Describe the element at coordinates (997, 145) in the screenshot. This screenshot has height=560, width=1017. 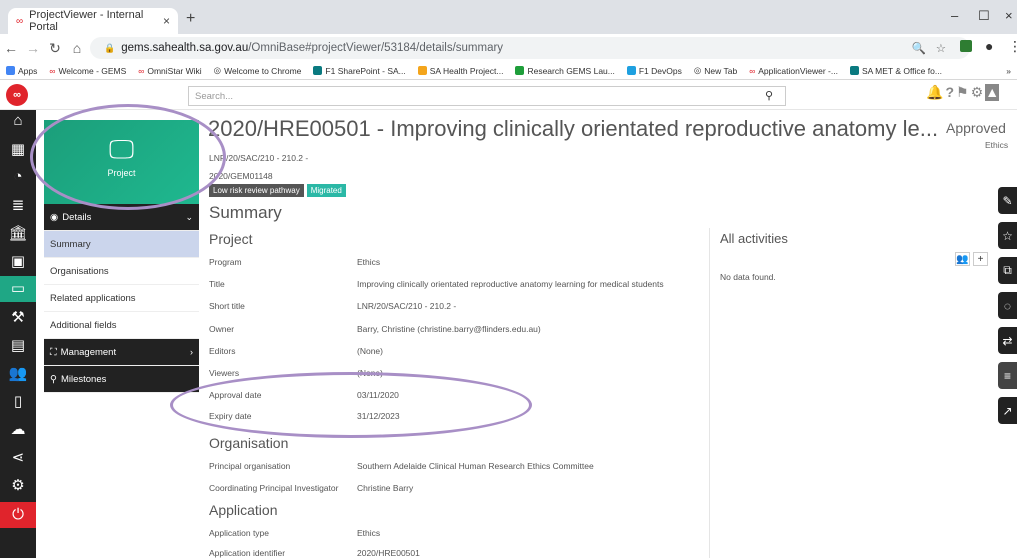
I see `status-sub-label: Ethics` at that location.